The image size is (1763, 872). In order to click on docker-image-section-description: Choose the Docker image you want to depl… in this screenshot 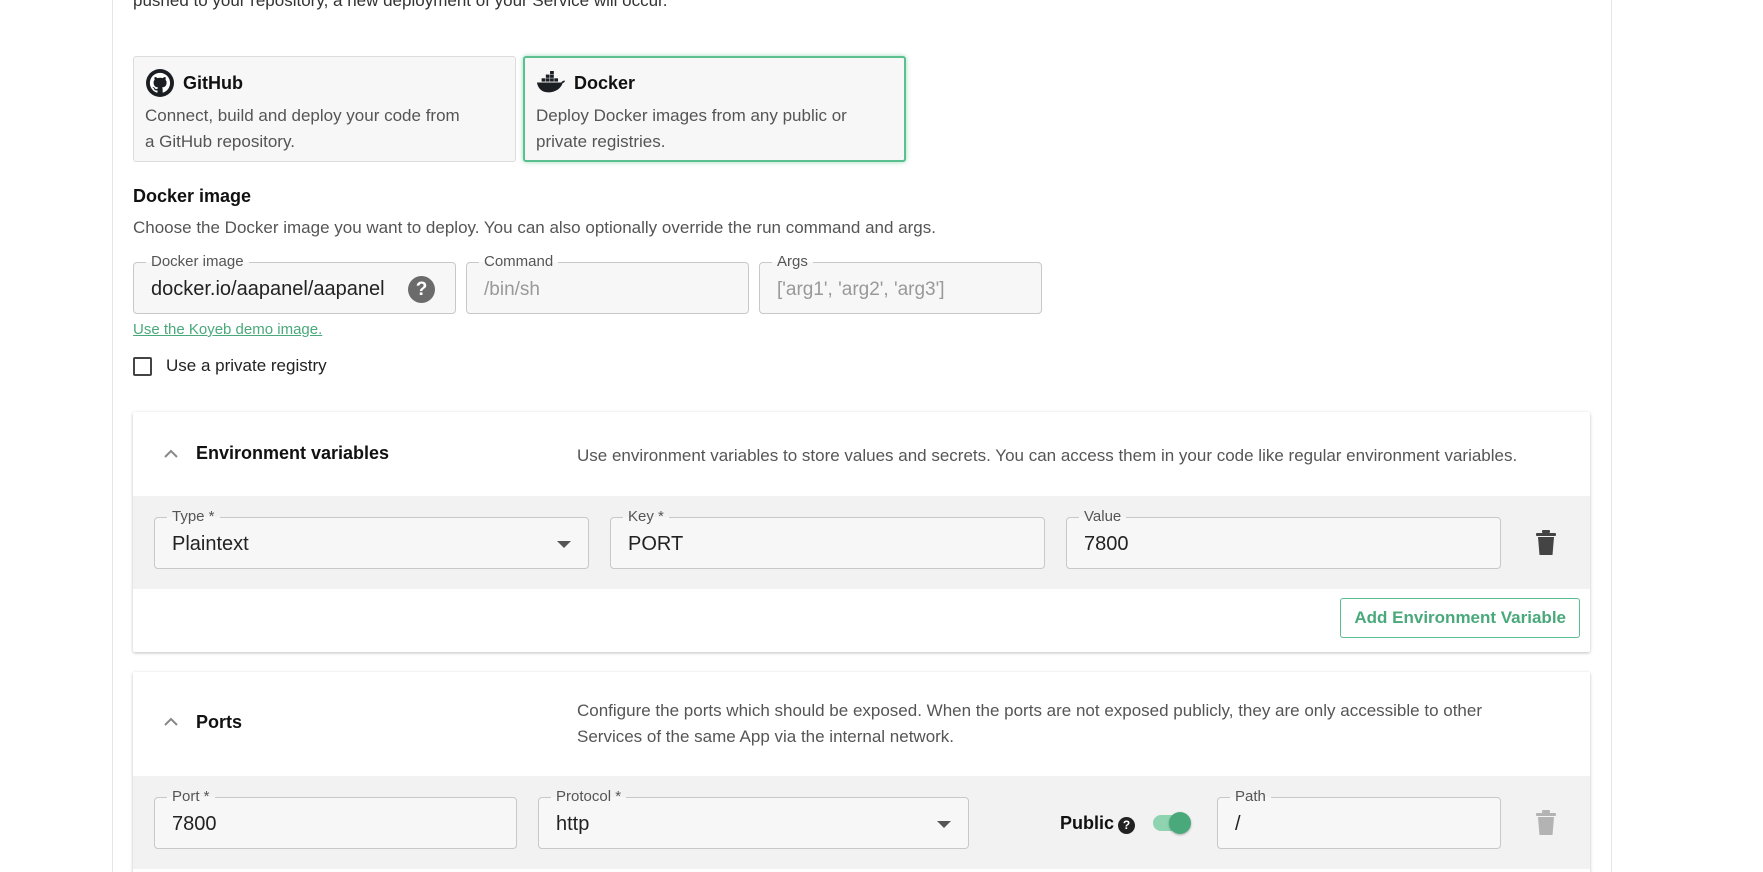, I will do `click(534, 227)`.